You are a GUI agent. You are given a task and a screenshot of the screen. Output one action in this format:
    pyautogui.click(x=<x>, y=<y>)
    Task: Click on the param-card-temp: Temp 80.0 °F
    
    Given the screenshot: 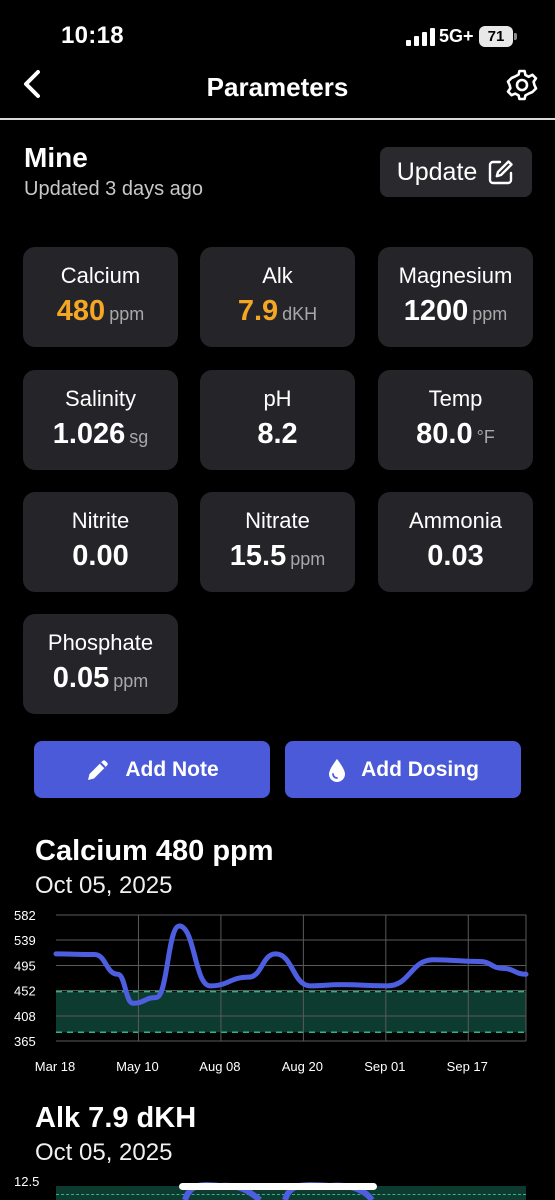 What is the action you would take?
    pyautogui.click(x=455, y=420)
    